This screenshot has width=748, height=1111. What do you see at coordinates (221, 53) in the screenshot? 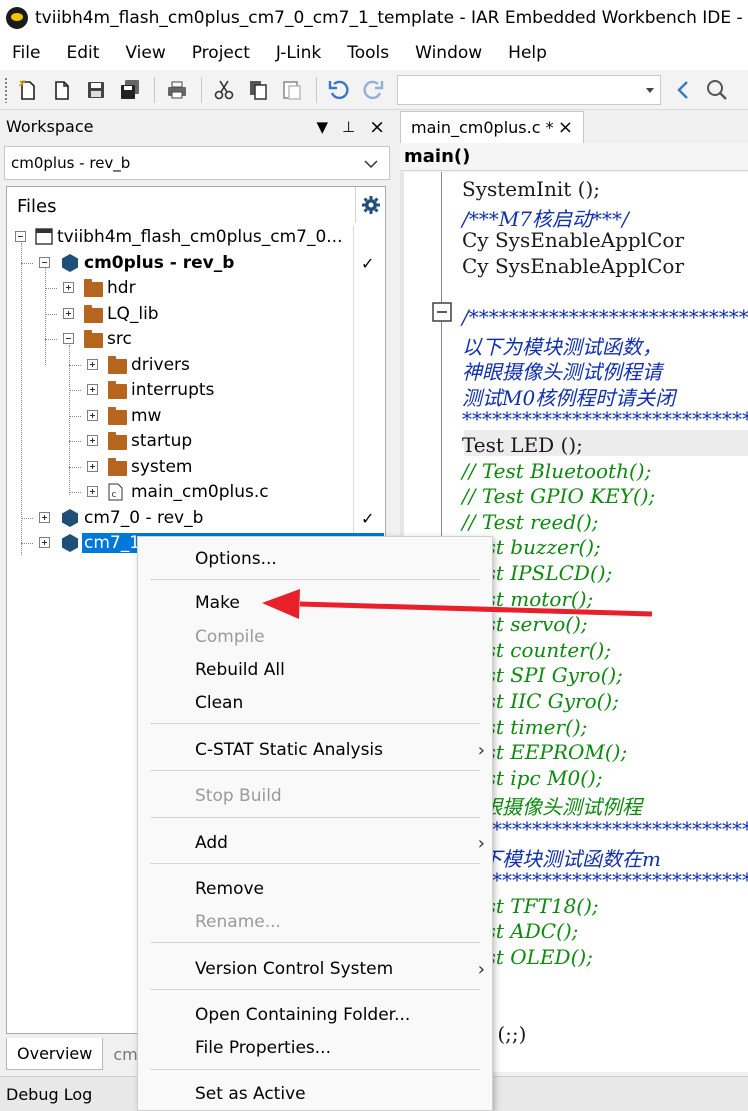
I see `menu-project: Project` at bounding box center [221, 53].